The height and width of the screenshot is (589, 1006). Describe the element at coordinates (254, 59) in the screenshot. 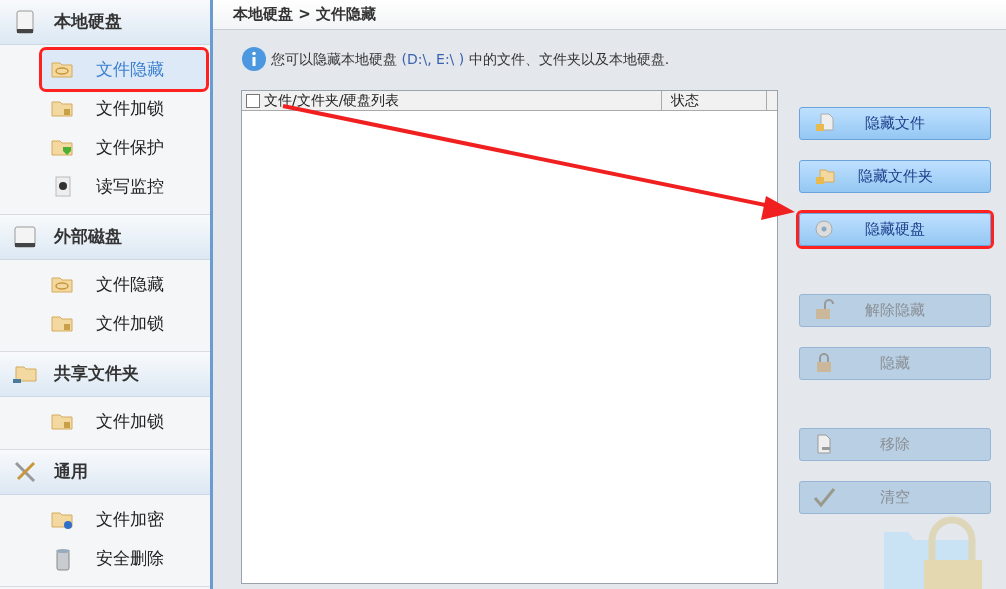

I see `info-icon` at that location.